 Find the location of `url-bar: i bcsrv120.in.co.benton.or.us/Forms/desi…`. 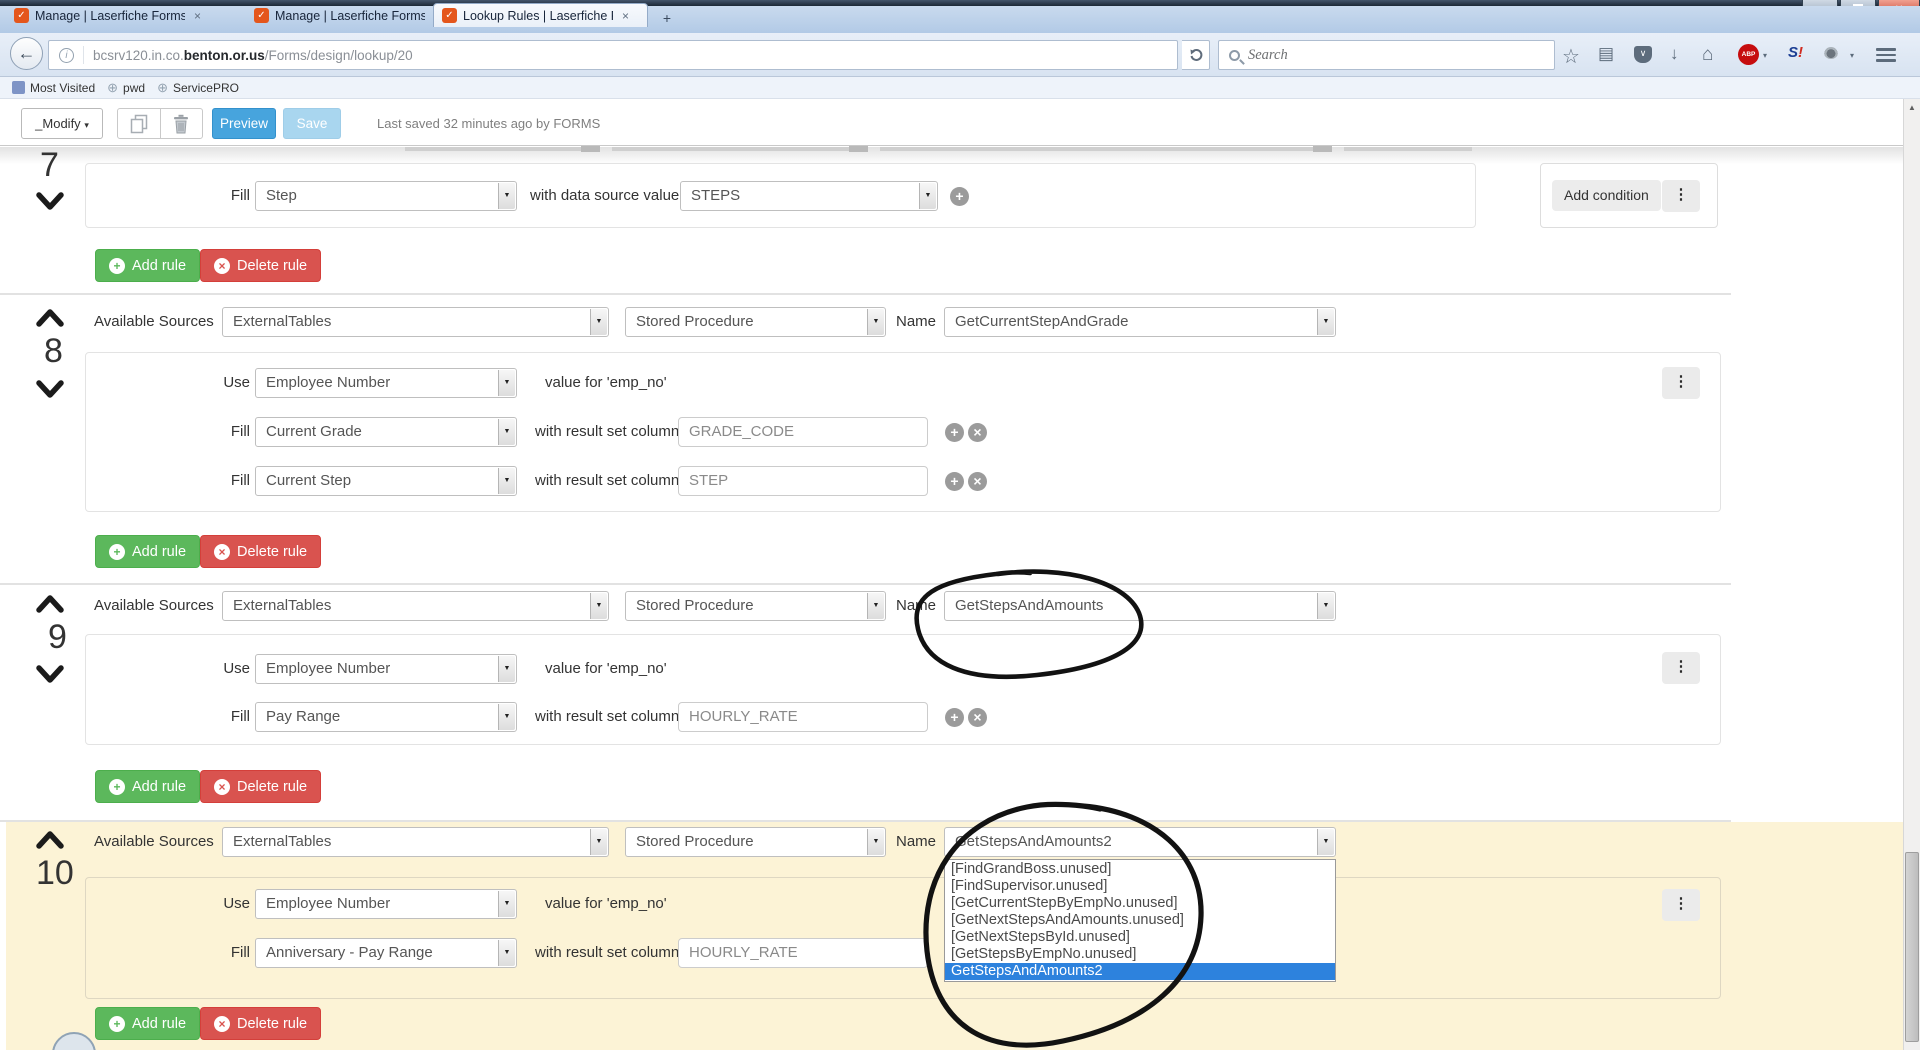

url-bar: i bcsrv120.in.co.benton.or.us/Forms/desi… is located at coordinates (613, 55).